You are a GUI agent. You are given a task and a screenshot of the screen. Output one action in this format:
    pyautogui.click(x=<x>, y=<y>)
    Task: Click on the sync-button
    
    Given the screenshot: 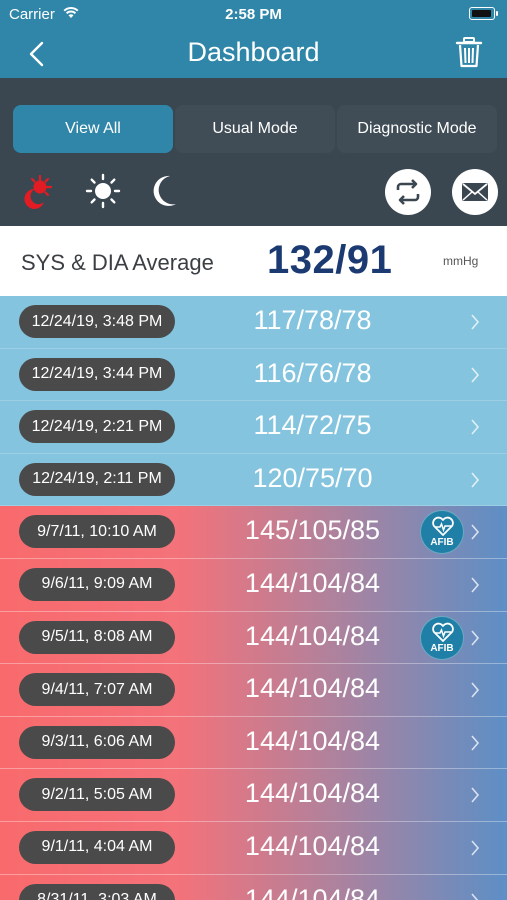 What is the action you would take?
    pyautogui.click(x=408, y=192)
    